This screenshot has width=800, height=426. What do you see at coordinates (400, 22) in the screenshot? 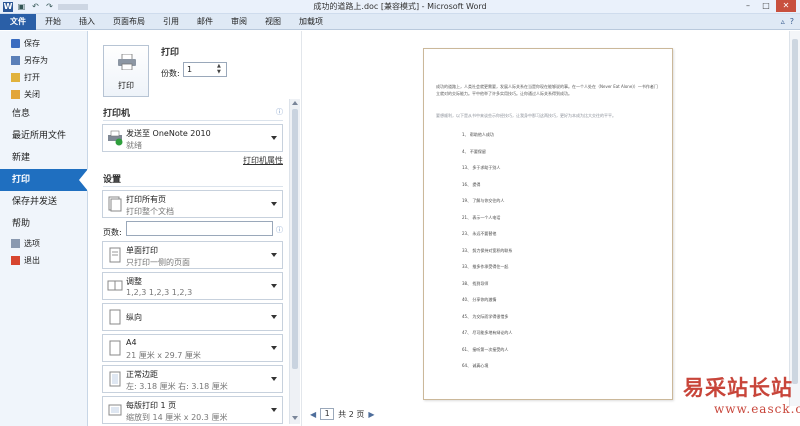
I see `ribbon-tabs: 文件 开始 插入 页面布局 引用 邮件 审阅 视图 加载项 ▵ ?` at bounding box center [400, 22].